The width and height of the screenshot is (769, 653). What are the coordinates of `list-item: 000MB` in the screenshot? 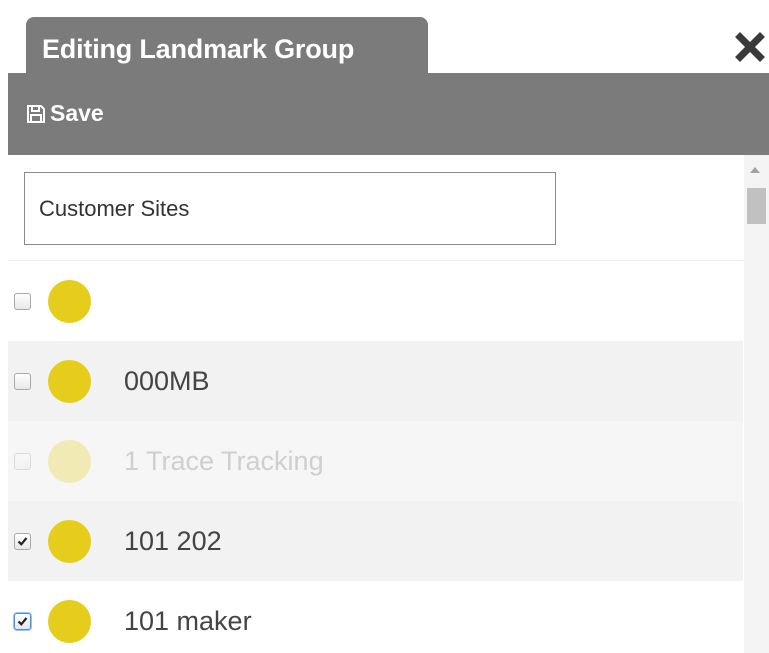 It's located at (375, 381).